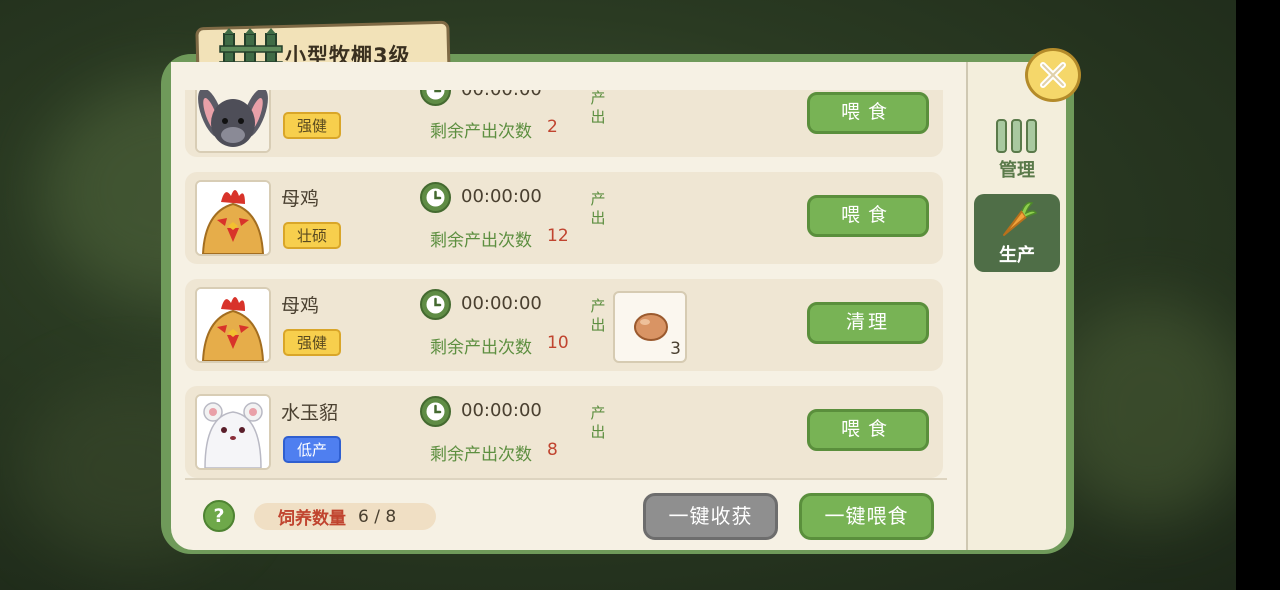 The image size is (1280, 590). What do you see at coordinates (1258, 295) in the screenshot?
I see `screen-edge` at bounding box center [1258, 295].